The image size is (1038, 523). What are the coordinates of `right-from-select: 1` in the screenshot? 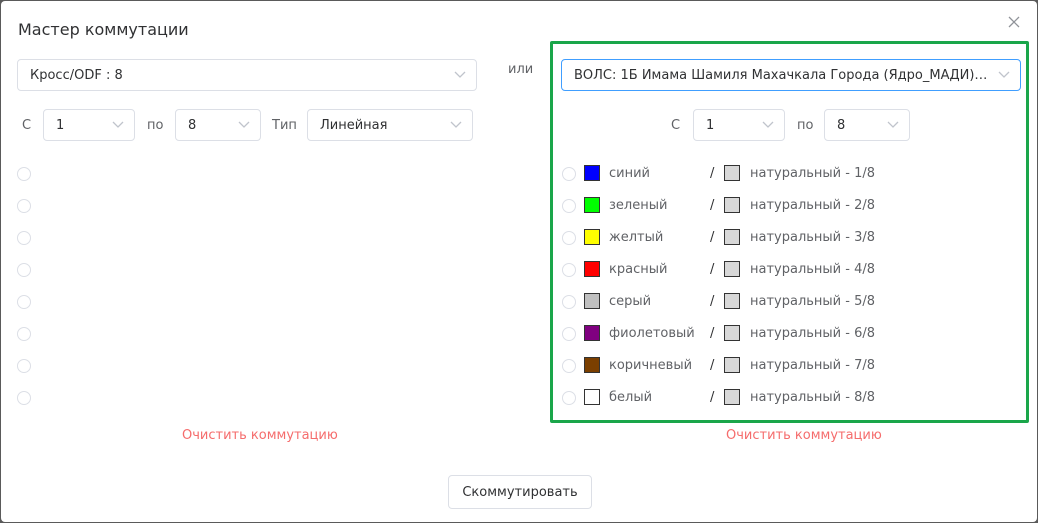 It's located at (739, 125).